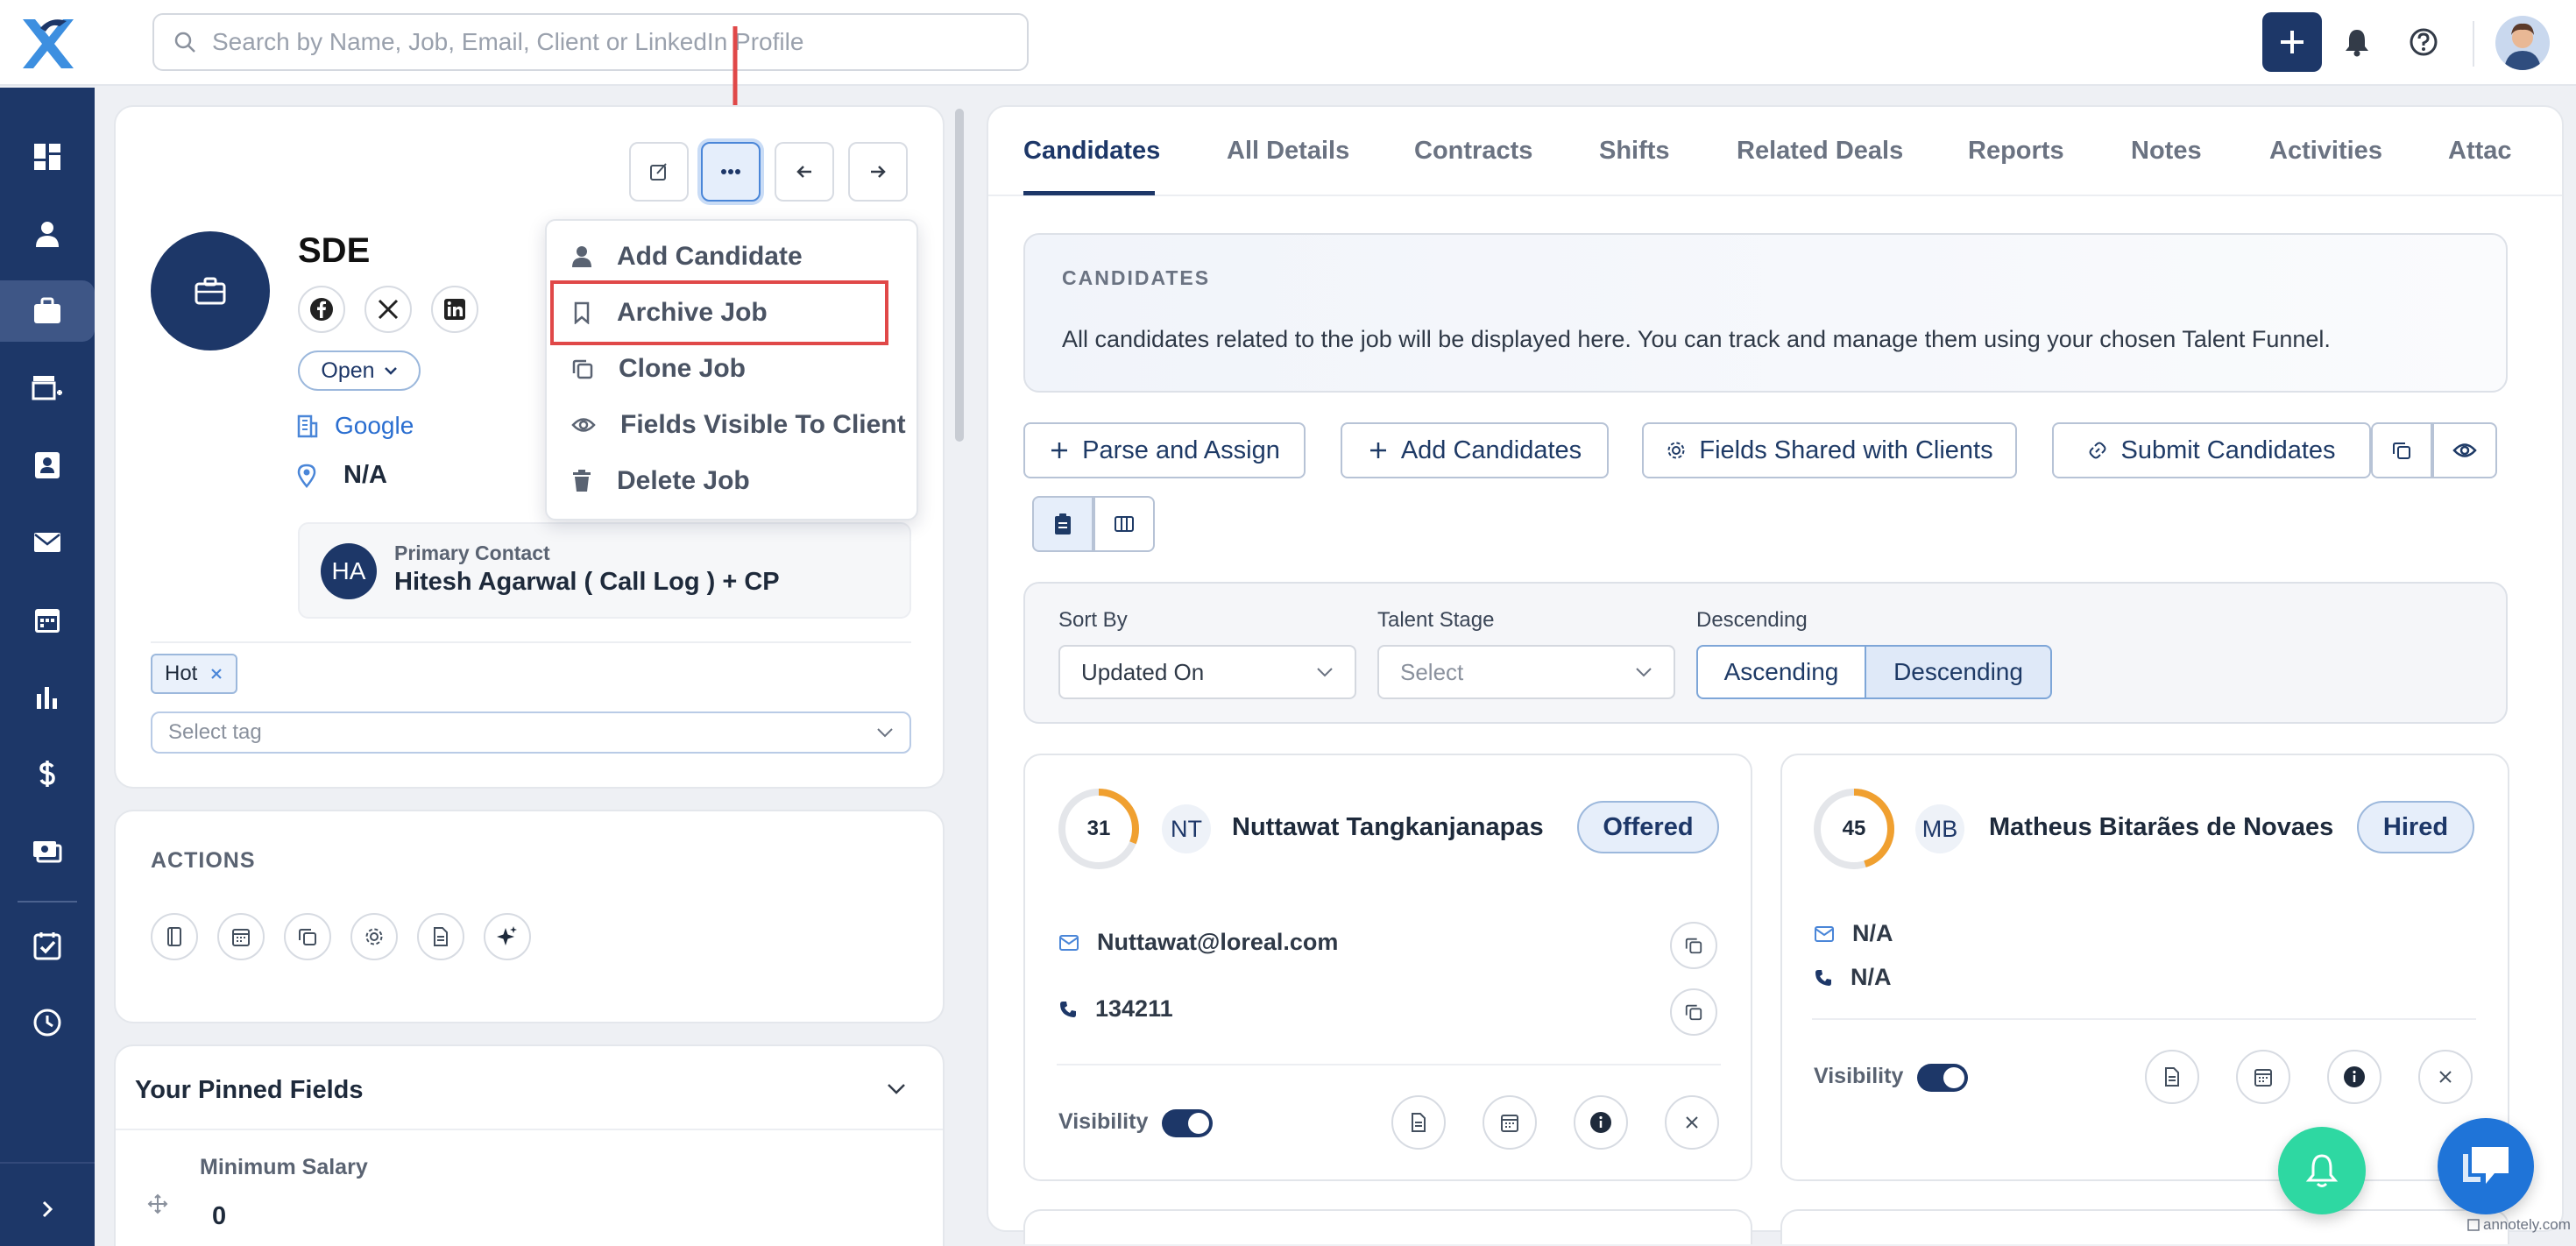  I want to click on sidebar-item-reports, so click(47, 697).